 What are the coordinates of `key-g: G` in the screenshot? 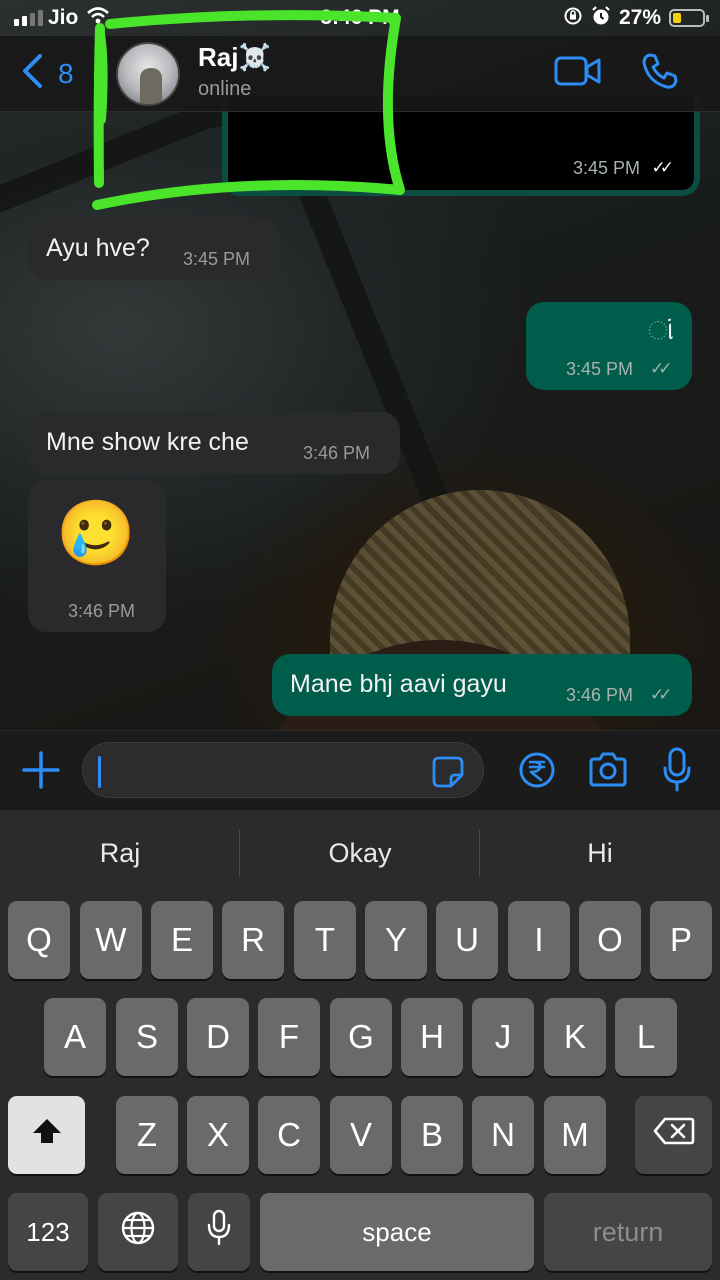 It's located at (361, 1037).